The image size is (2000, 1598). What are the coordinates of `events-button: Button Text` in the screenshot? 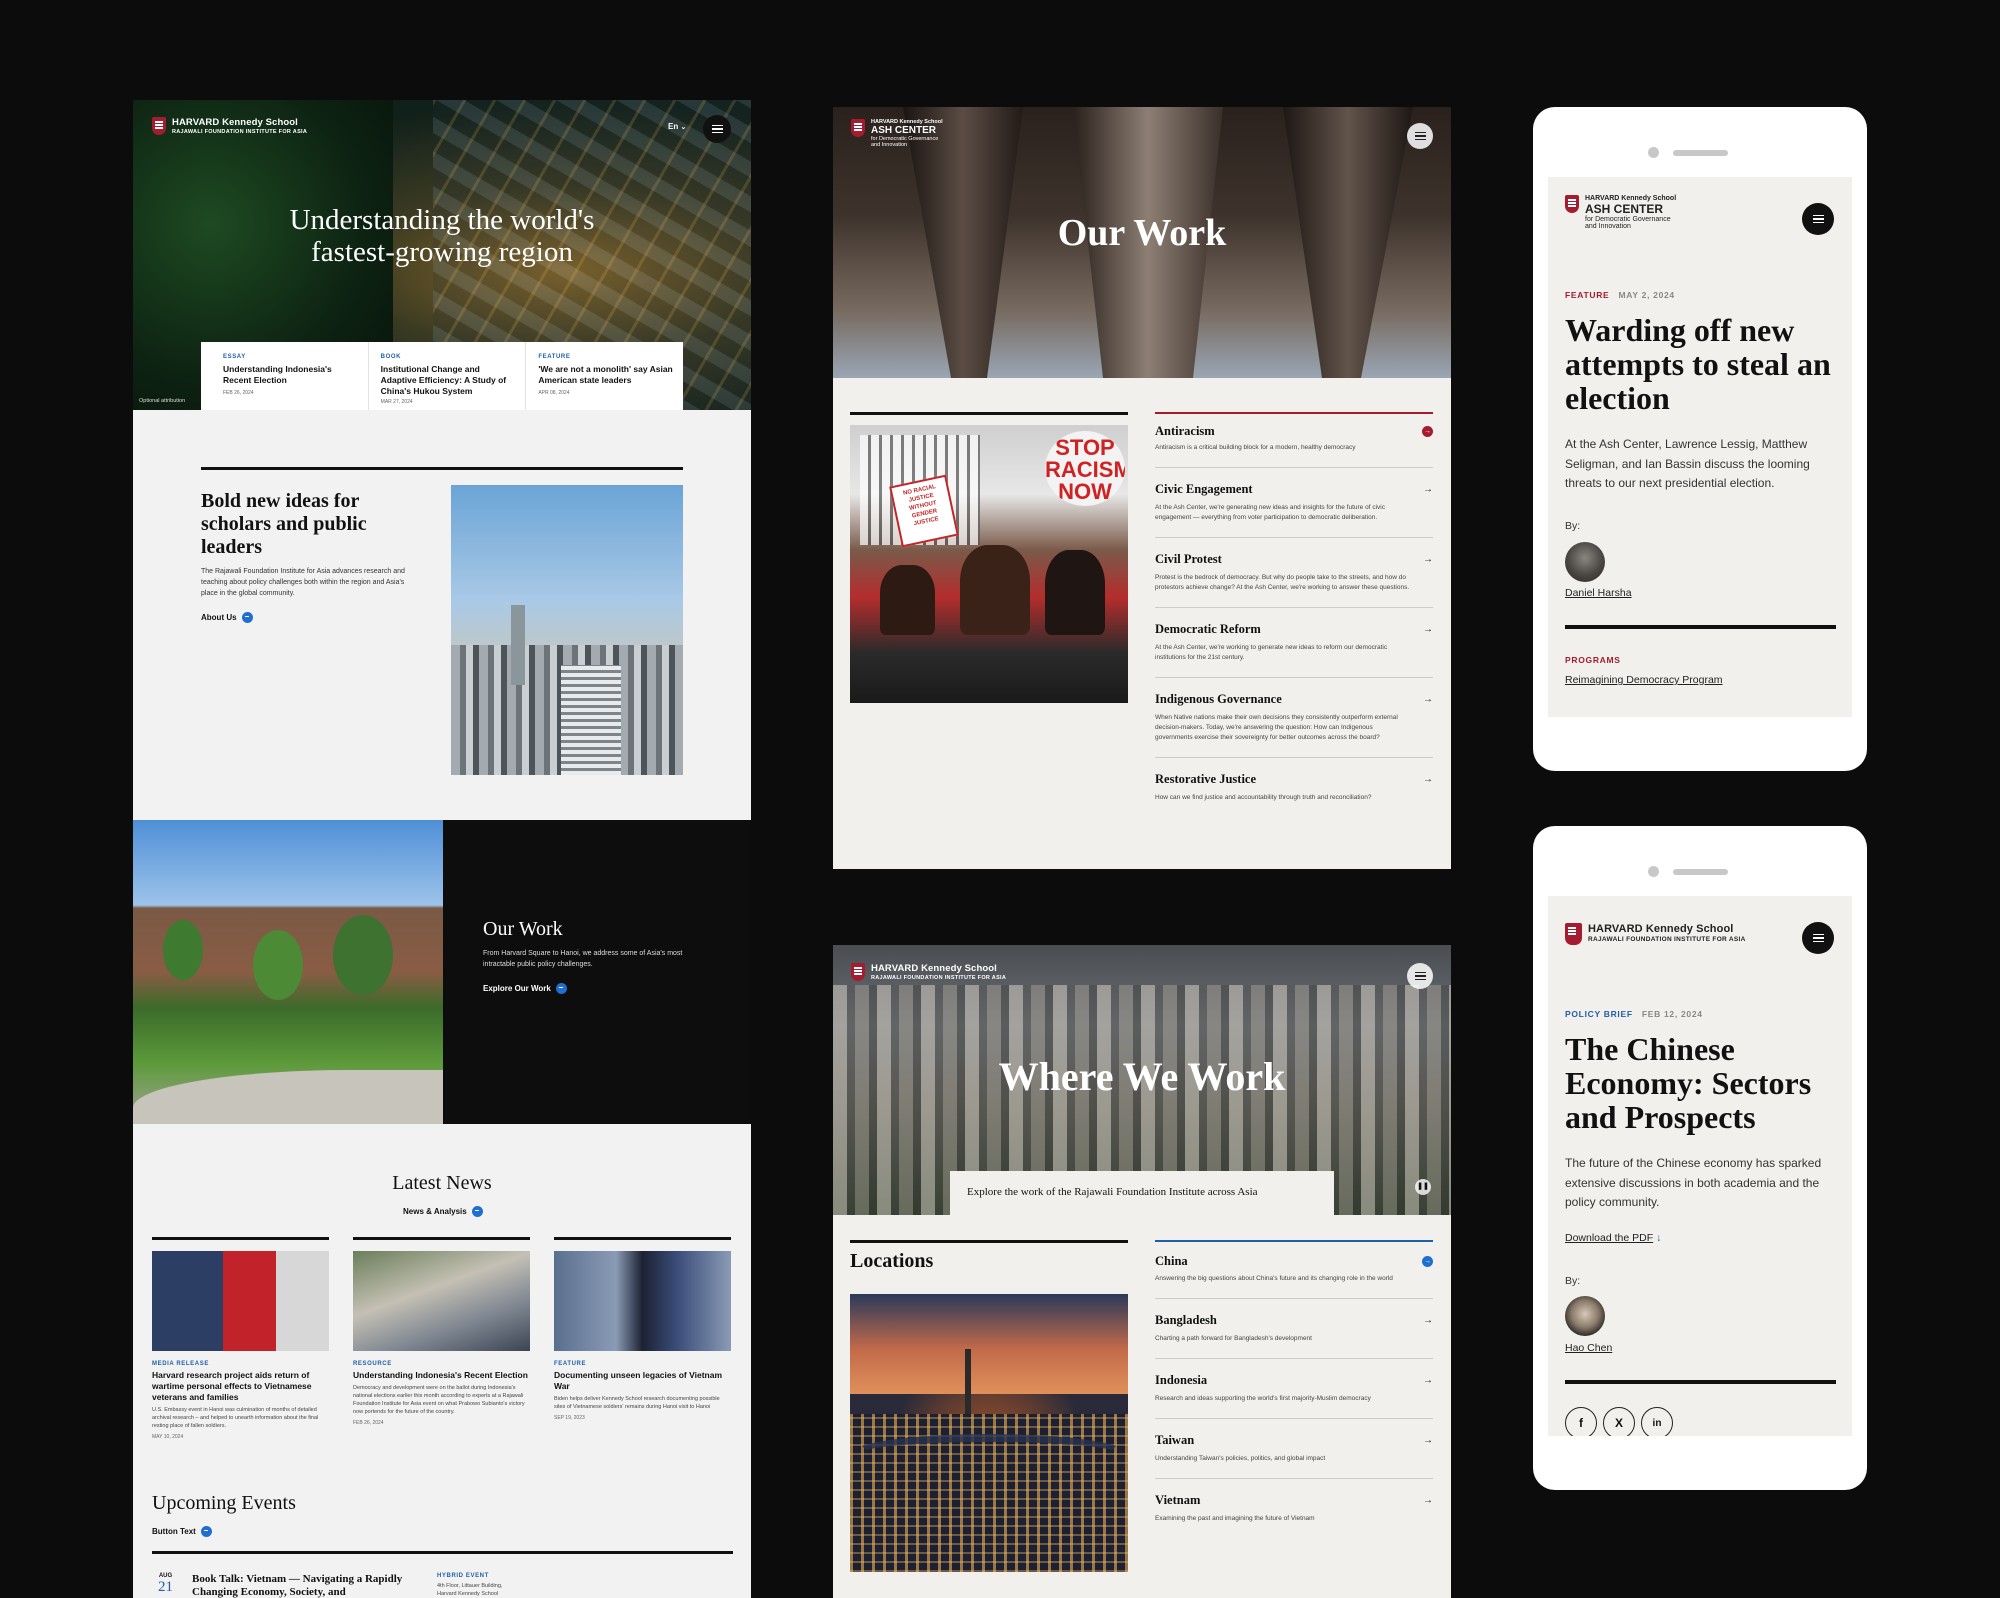 It's located at (182, 1531).